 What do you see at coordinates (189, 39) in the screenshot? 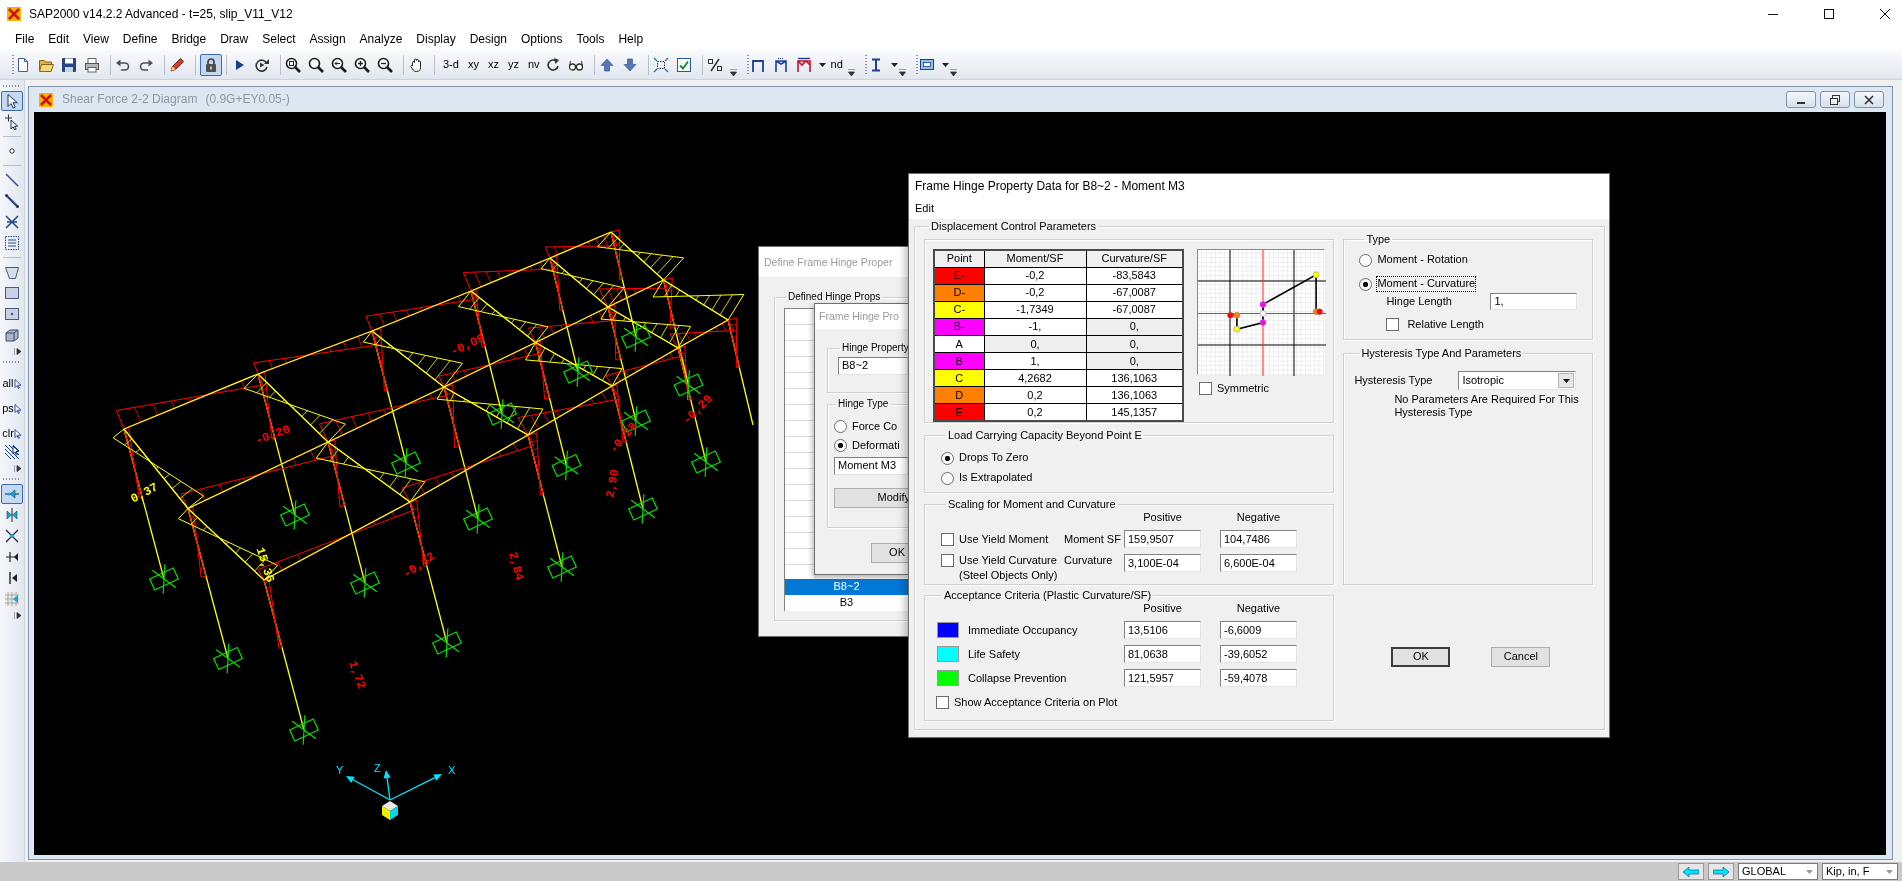
I see `menu-item: Bridge` at bounding box center [189, 39].